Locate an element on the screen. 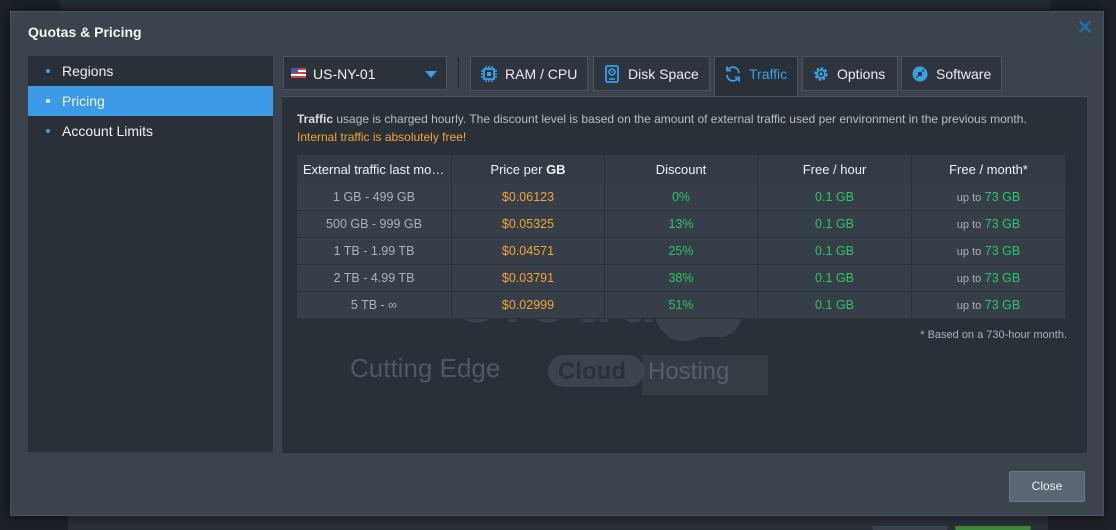 The height and width of the screenshot is (530, 1116). price-header-unit: GB is located at coordinates (556, 169).